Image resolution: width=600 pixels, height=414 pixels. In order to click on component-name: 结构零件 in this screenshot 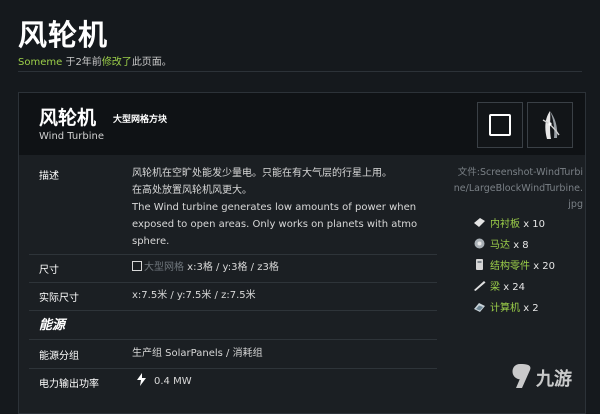, I will do `click(510, 266)`.